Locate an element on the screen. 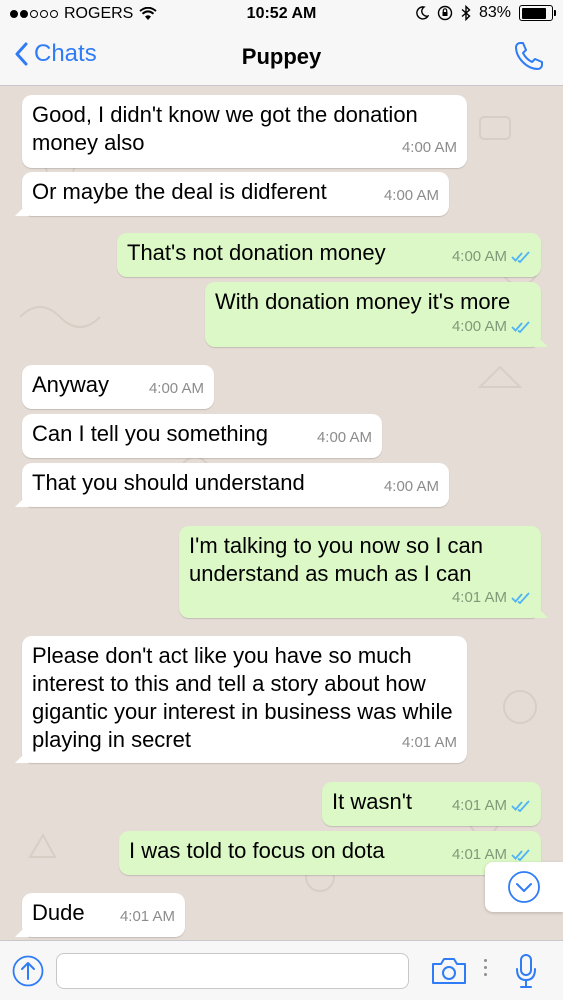  bluetooth-icon is located at coordinates (466, 13).